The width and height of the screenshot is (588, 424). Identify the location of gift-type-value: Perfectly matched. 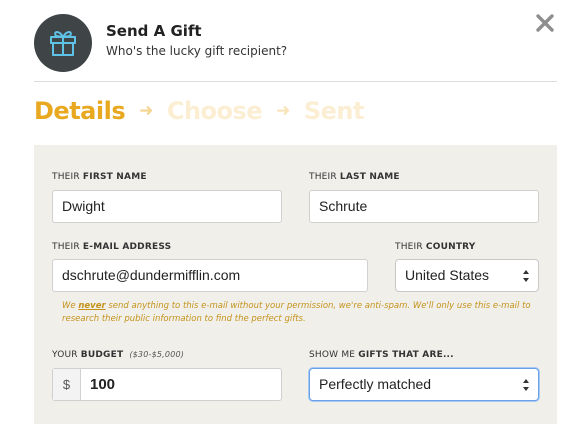
(375, 384).